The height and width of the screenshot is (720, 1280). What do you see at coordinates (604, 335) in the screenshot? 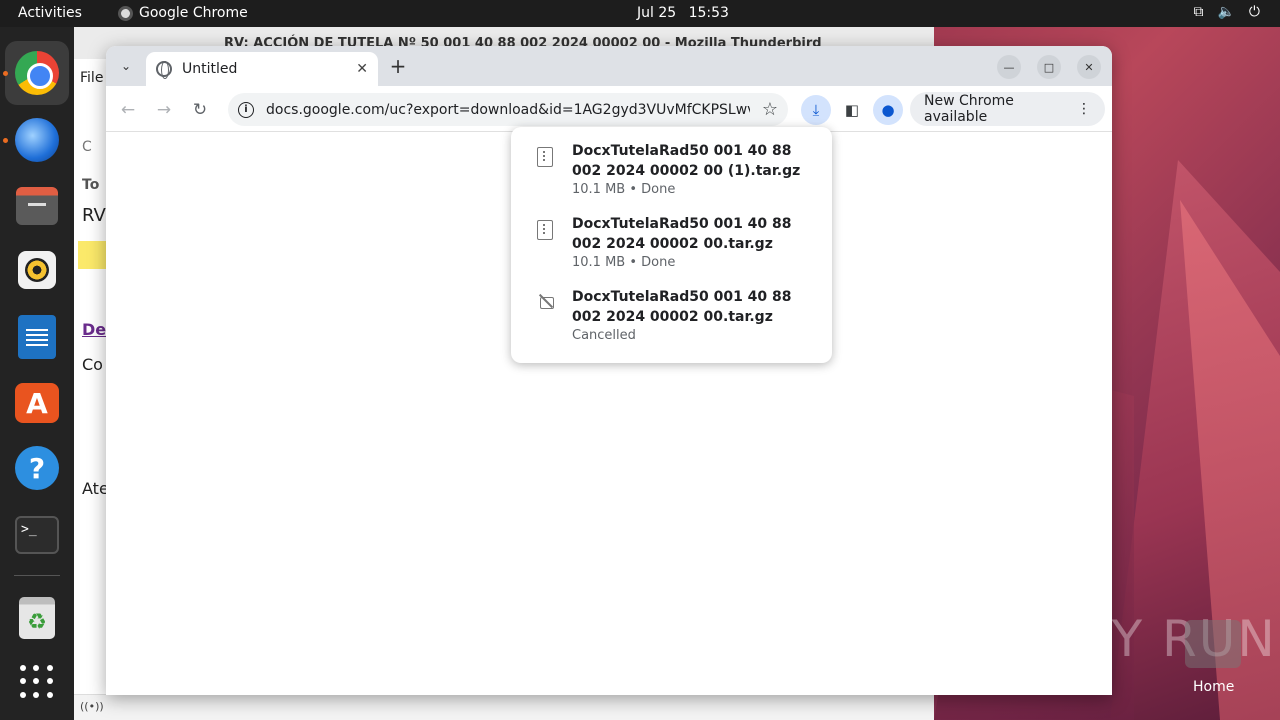
I see `download-status: Cancelled` at bounding box center [604, 335].